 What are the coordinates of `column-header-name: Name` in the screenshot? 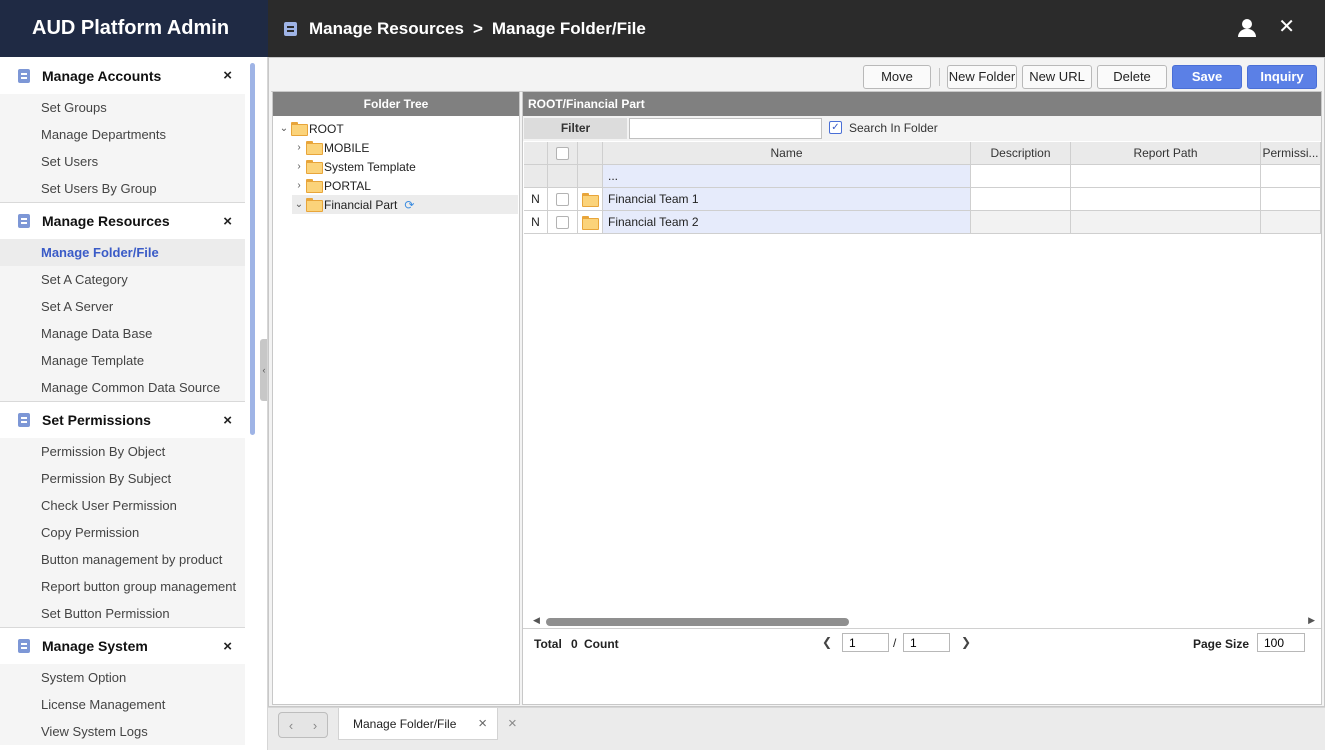 It's located at (787, 153).